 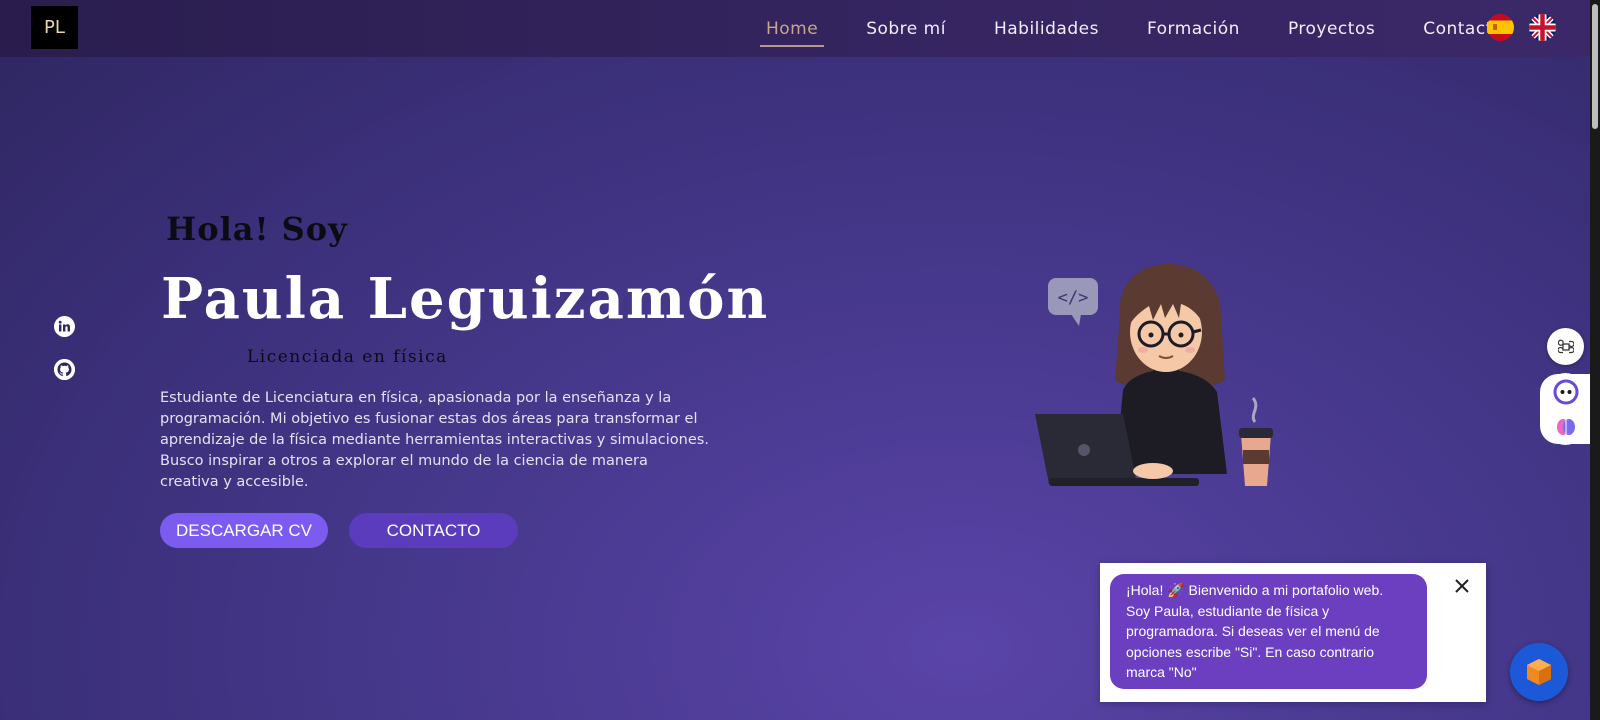 I want to click on brain-icon, so click(x=1565, y=426).